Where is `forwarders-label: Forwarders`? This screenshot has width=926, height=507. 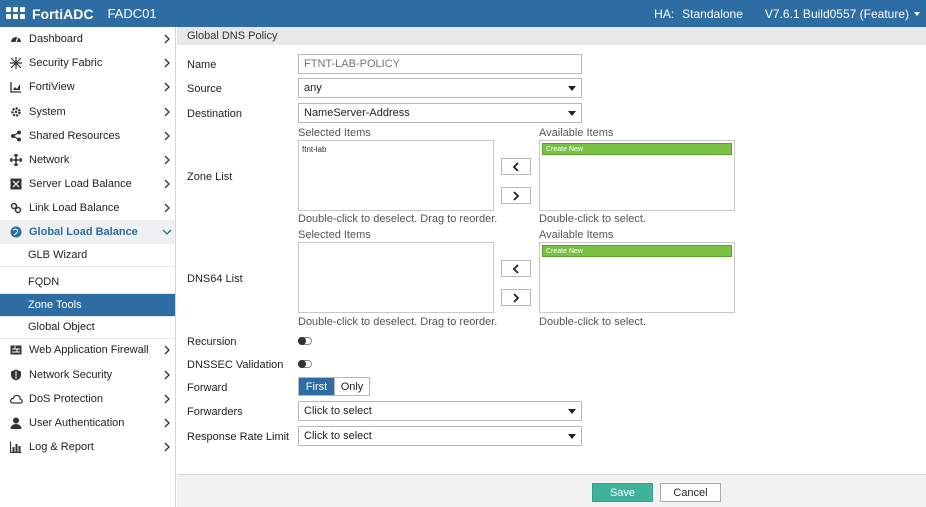 forwarders-label: Forwarders is located at coordinates (215, 412).